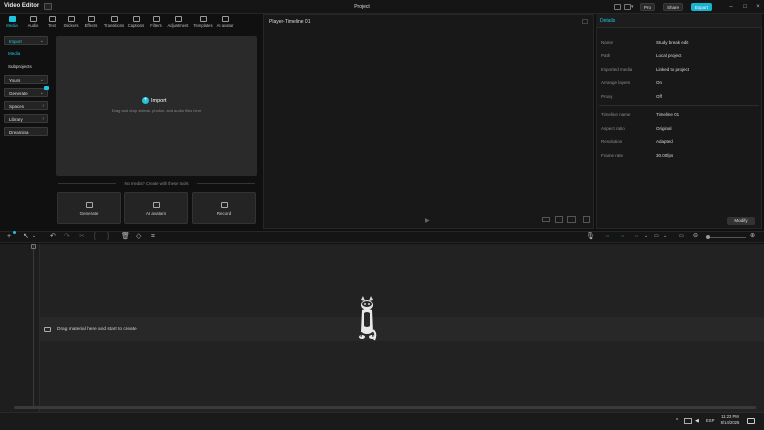 This screenshot has height=430, width=764. Describe the element at coordinates (108, 236) in the screenshot. I see `split-right-icon: ]` at that location.